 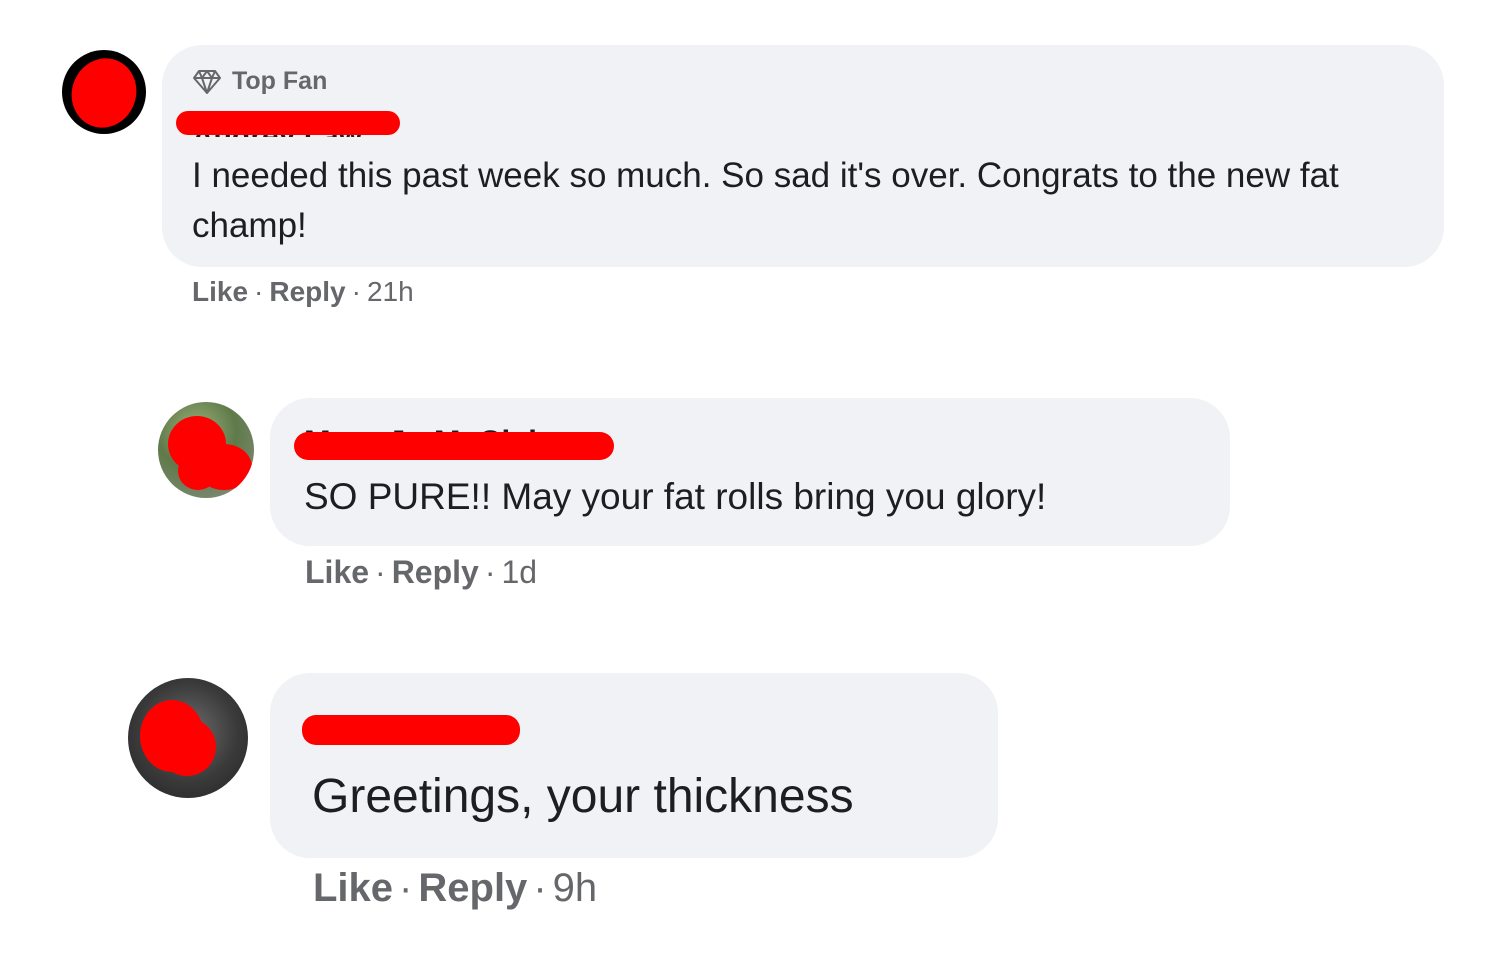 I want to click on comment-actions: Like · Reply · 1d, so click(x=421, y=572).